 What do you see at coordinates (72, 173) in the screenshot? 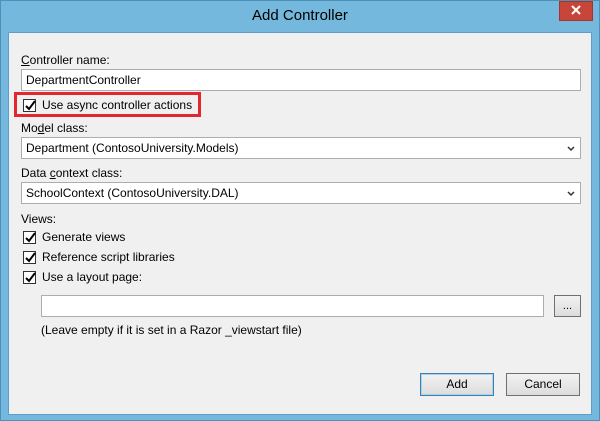
I see `data-context-label: Data context class:` at bounding box center [72, 173].